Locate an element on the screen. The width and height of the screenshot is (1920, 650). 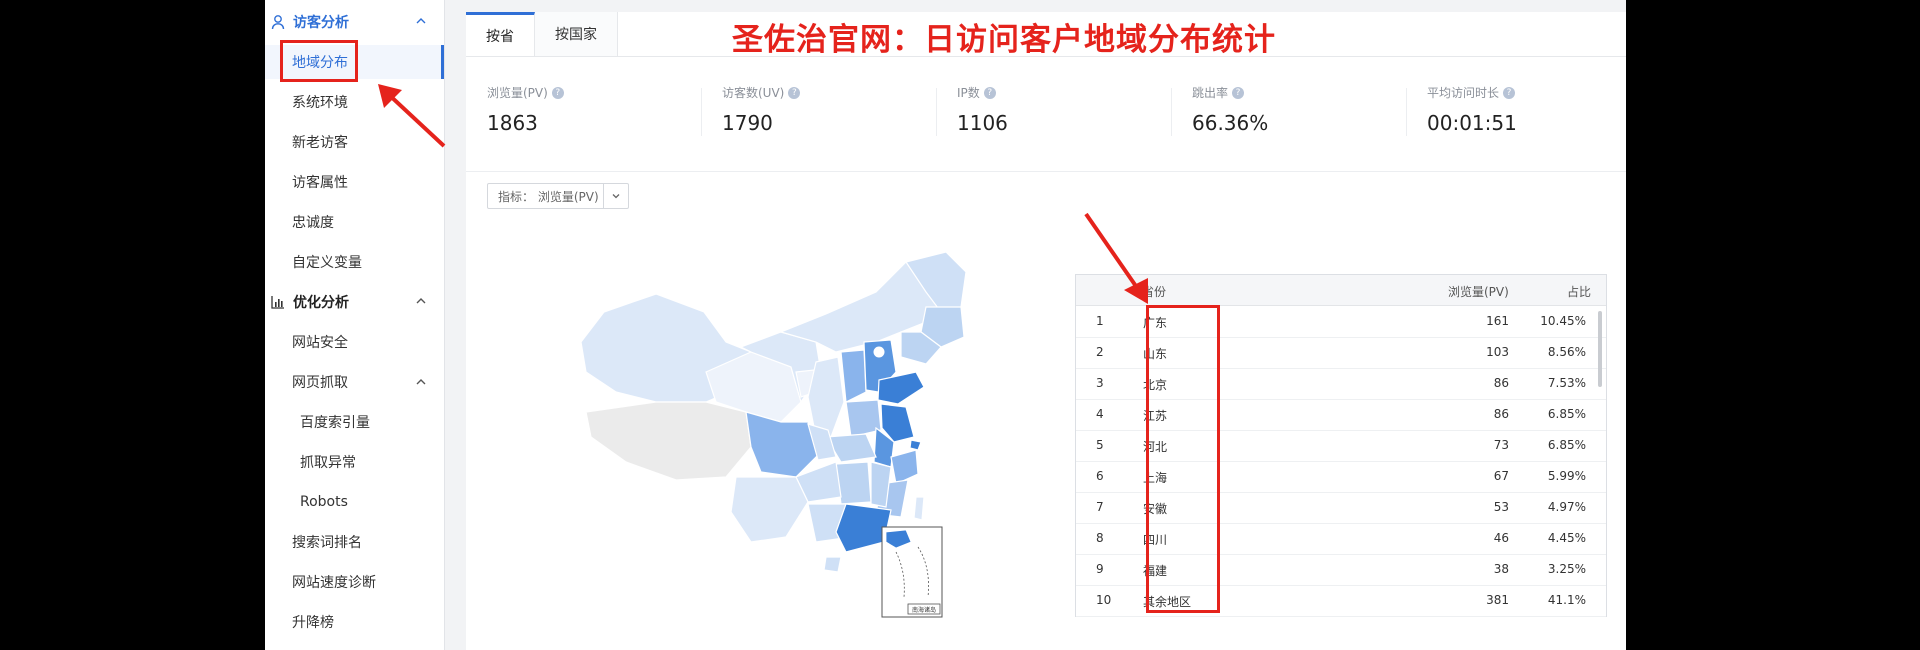
annotation-box-provinces is located at coordinates (1183, 459).